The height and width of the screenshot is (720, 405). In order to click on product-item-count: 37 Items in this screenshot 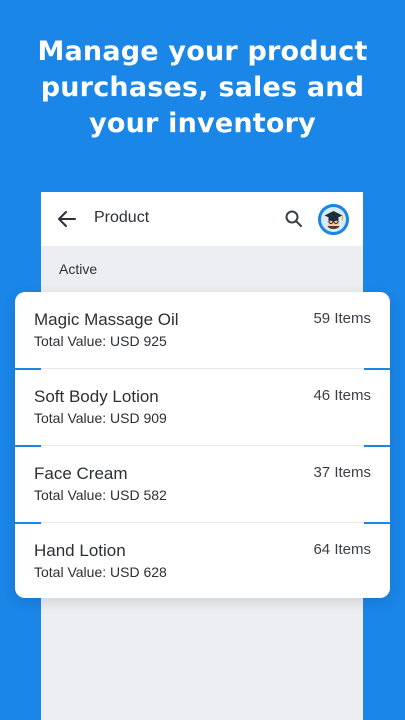, I will do `click(342, 472)`.